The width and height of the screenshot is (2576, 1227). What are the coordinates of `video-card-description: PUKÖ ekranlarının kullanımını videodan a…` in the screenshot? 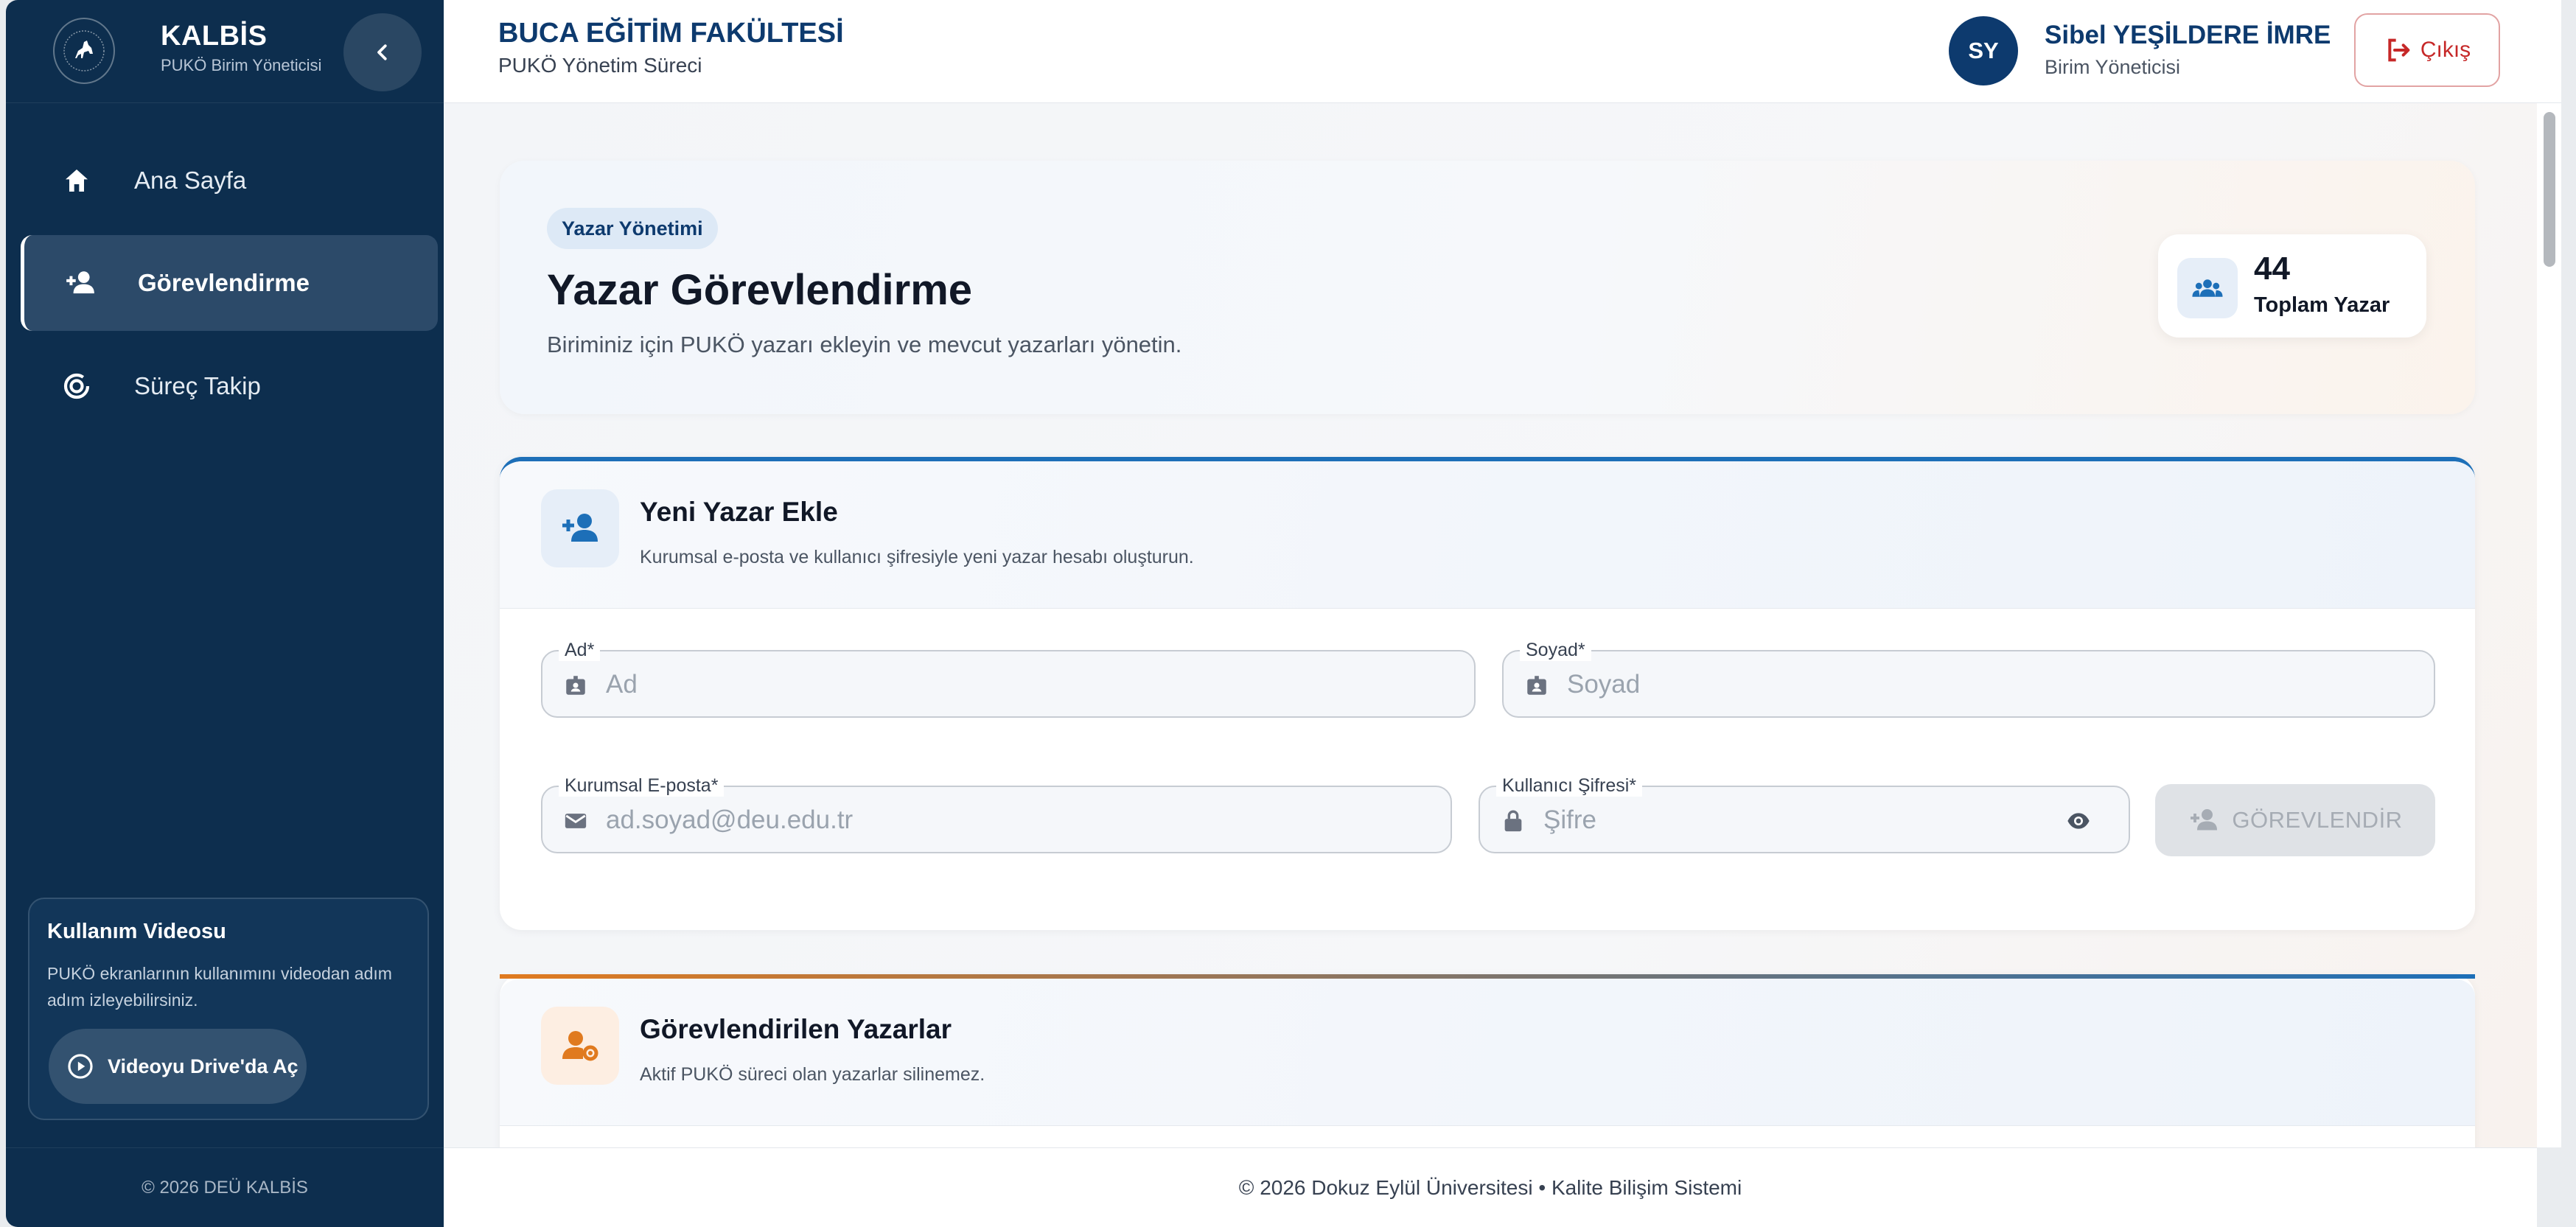 It's located at (219, 987).